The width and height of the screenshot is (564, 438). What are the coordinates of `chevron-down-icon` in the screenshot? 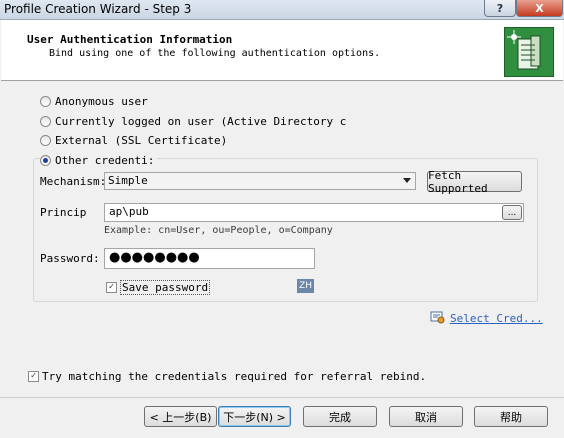 It's located at (407, 180).